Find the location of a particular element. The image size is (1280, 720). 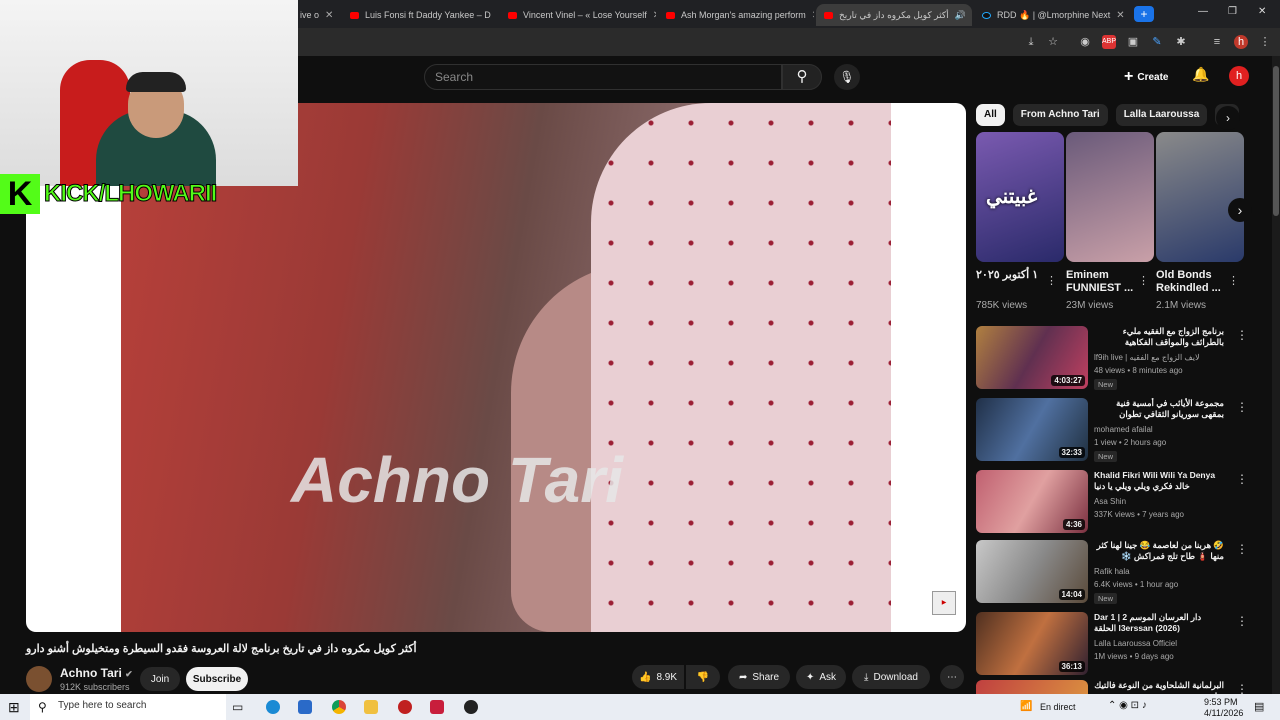

browser-tab: RDD 🔥 | @Lmorphine Next ✕ is located at coordinates (1052, 15).